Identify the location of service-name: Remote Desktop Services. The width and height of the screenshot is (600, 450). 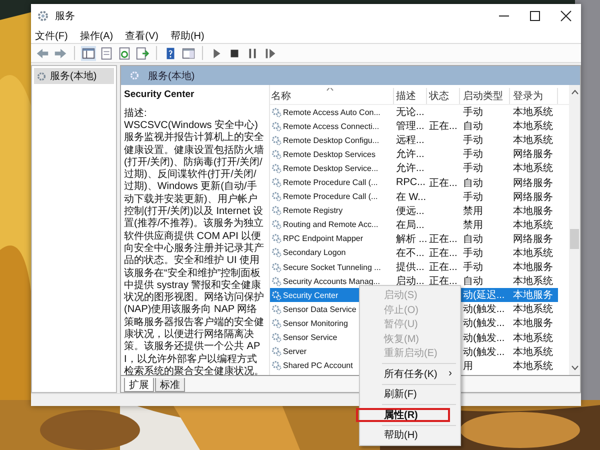
(329, 154).